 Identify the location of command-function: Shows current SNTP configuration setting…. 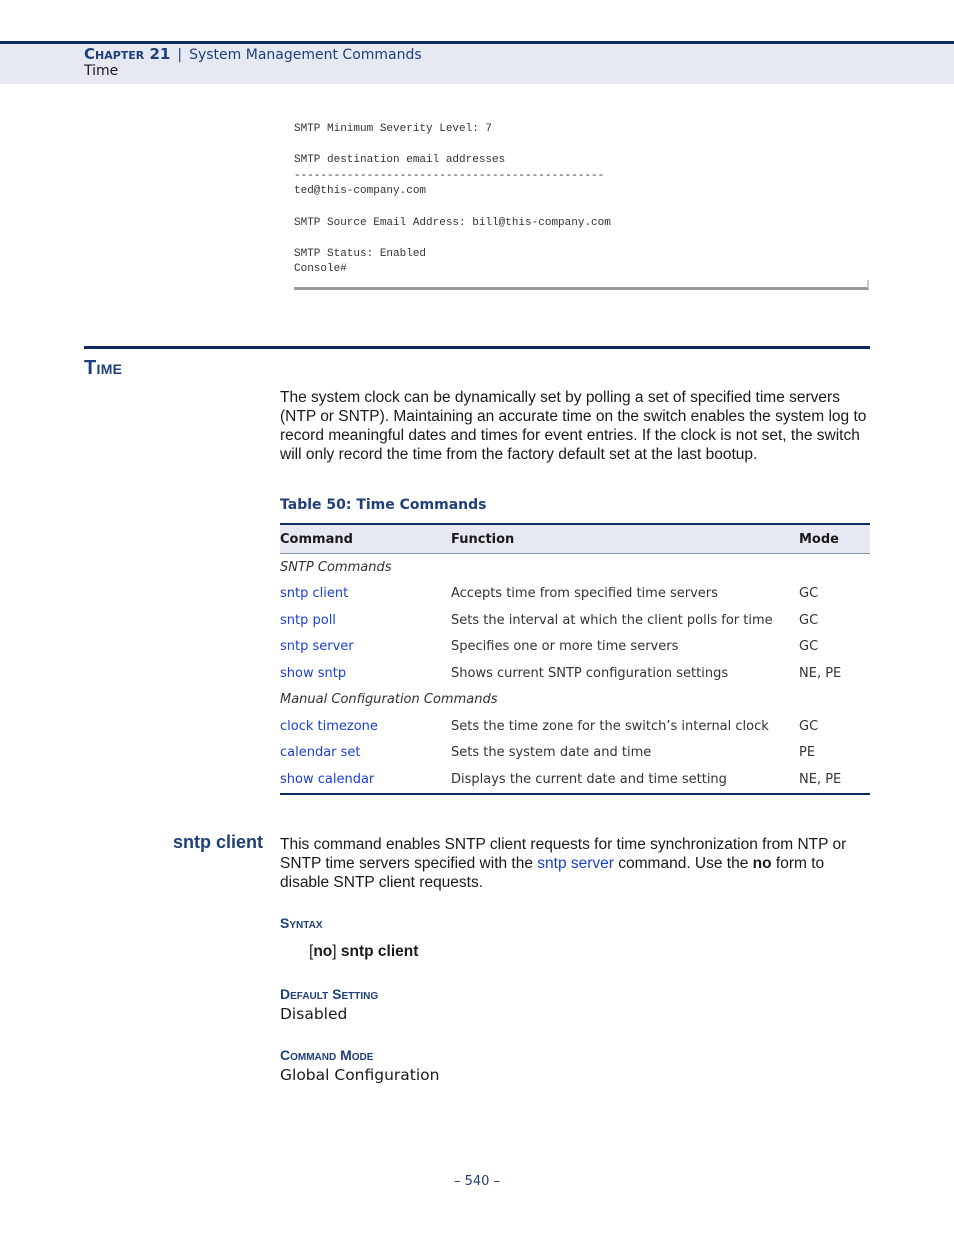
(590, 673).